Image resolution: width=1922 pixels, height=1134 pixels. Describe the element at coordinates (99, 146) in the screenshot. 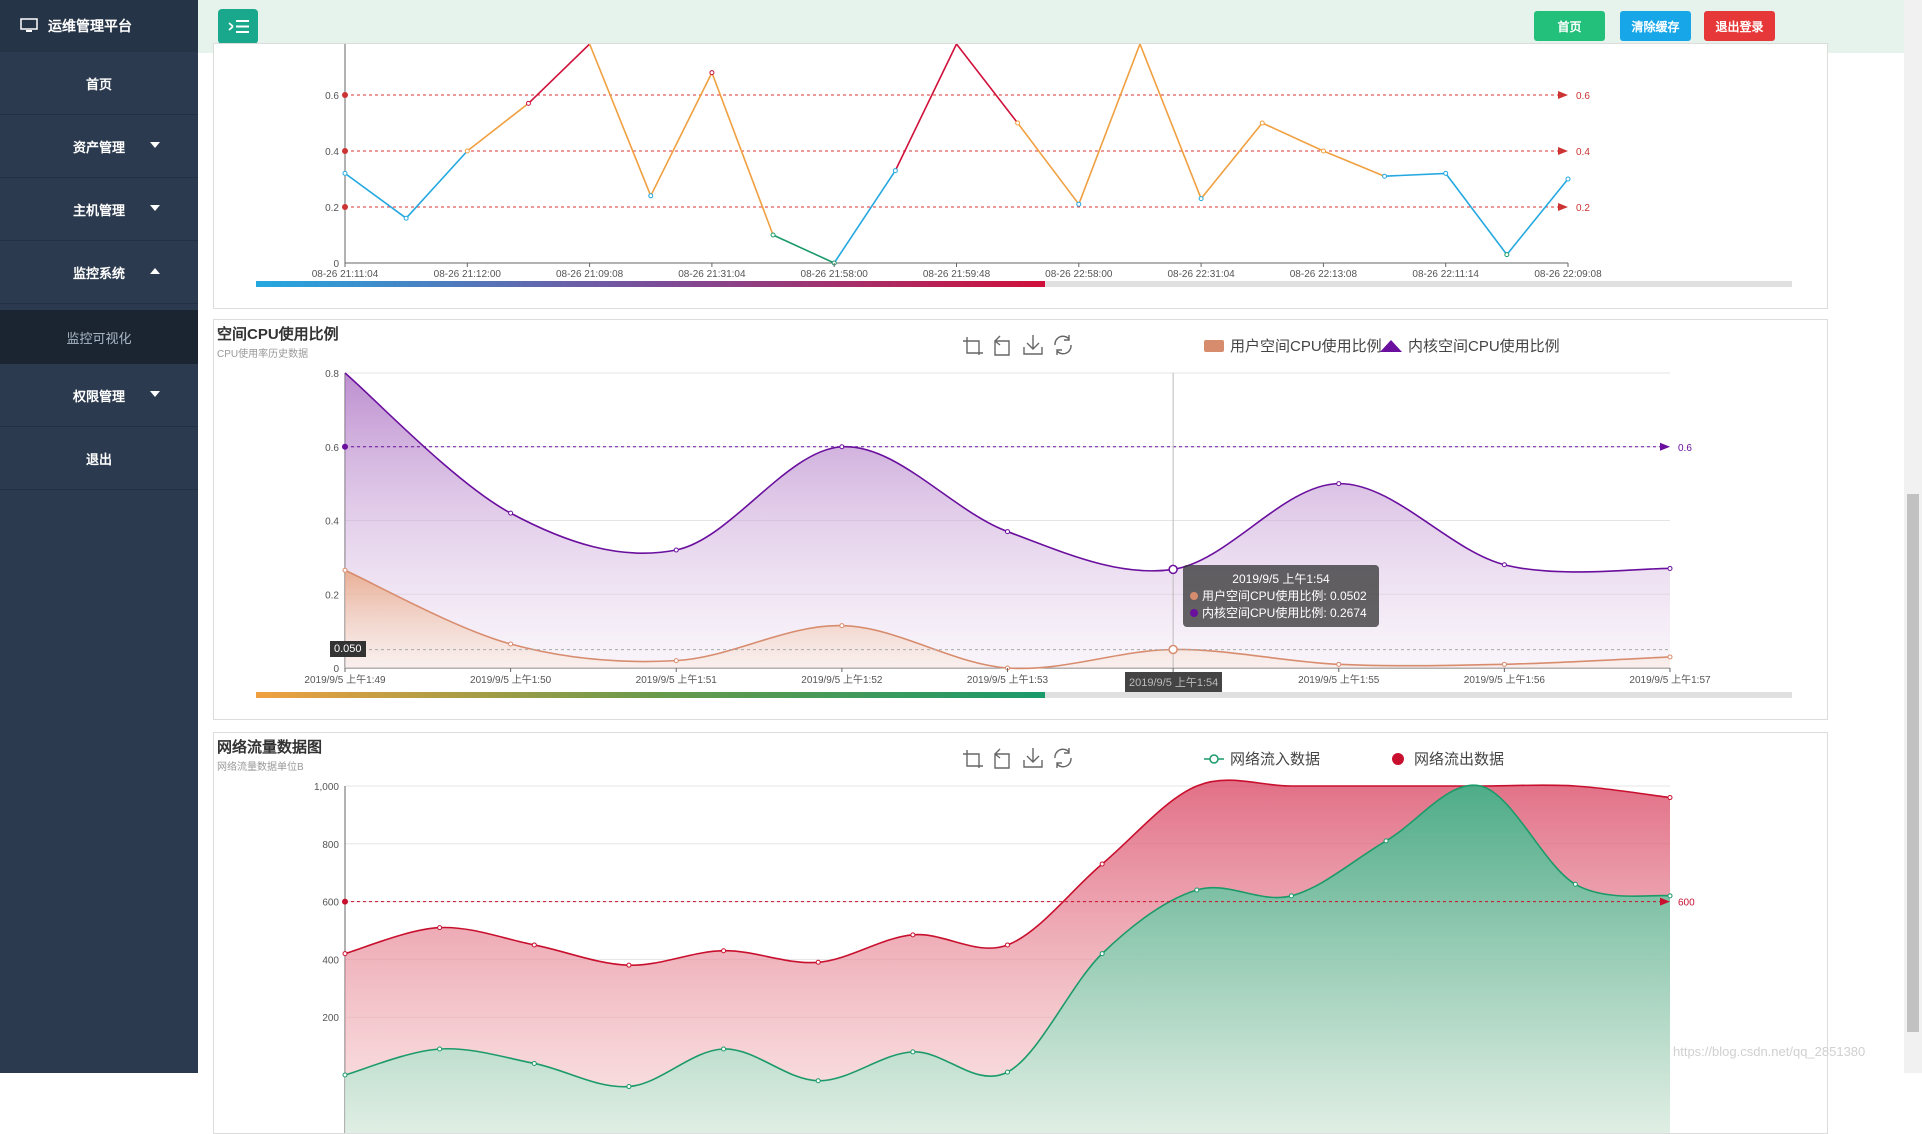

I see `sidebar-item-assets: 资产管理` at that location.